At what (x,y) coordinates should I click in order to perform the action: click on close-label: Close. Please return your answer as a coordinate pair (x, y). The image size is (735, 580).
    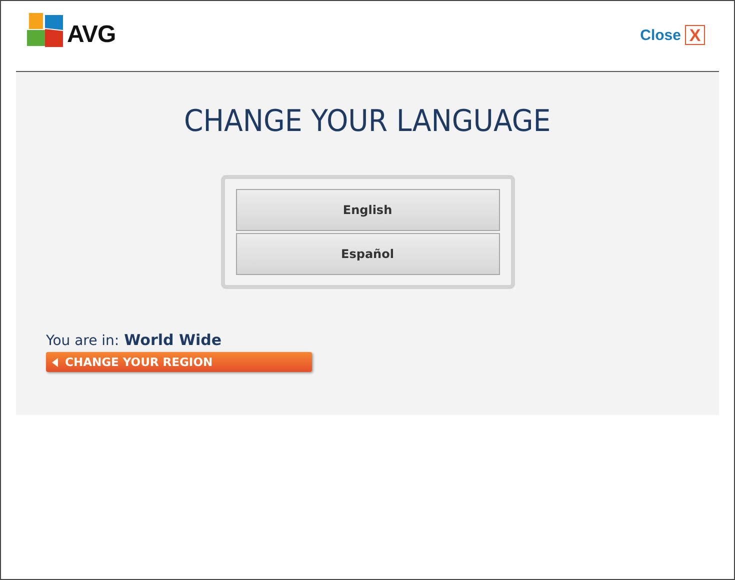
    Looking at the image, I should click on (660, 35).